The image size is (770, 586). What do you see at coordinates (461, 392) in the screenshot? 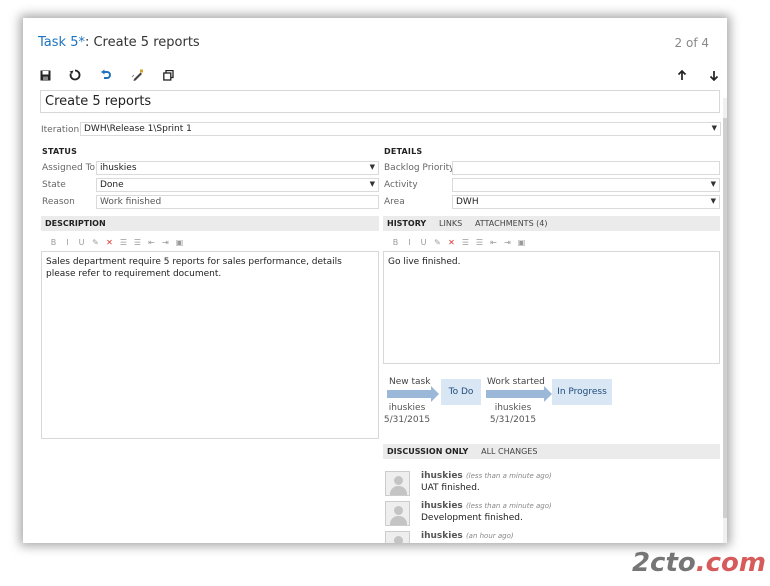
I see `state-box-todo: To Do` at bounding box center [461, 392].